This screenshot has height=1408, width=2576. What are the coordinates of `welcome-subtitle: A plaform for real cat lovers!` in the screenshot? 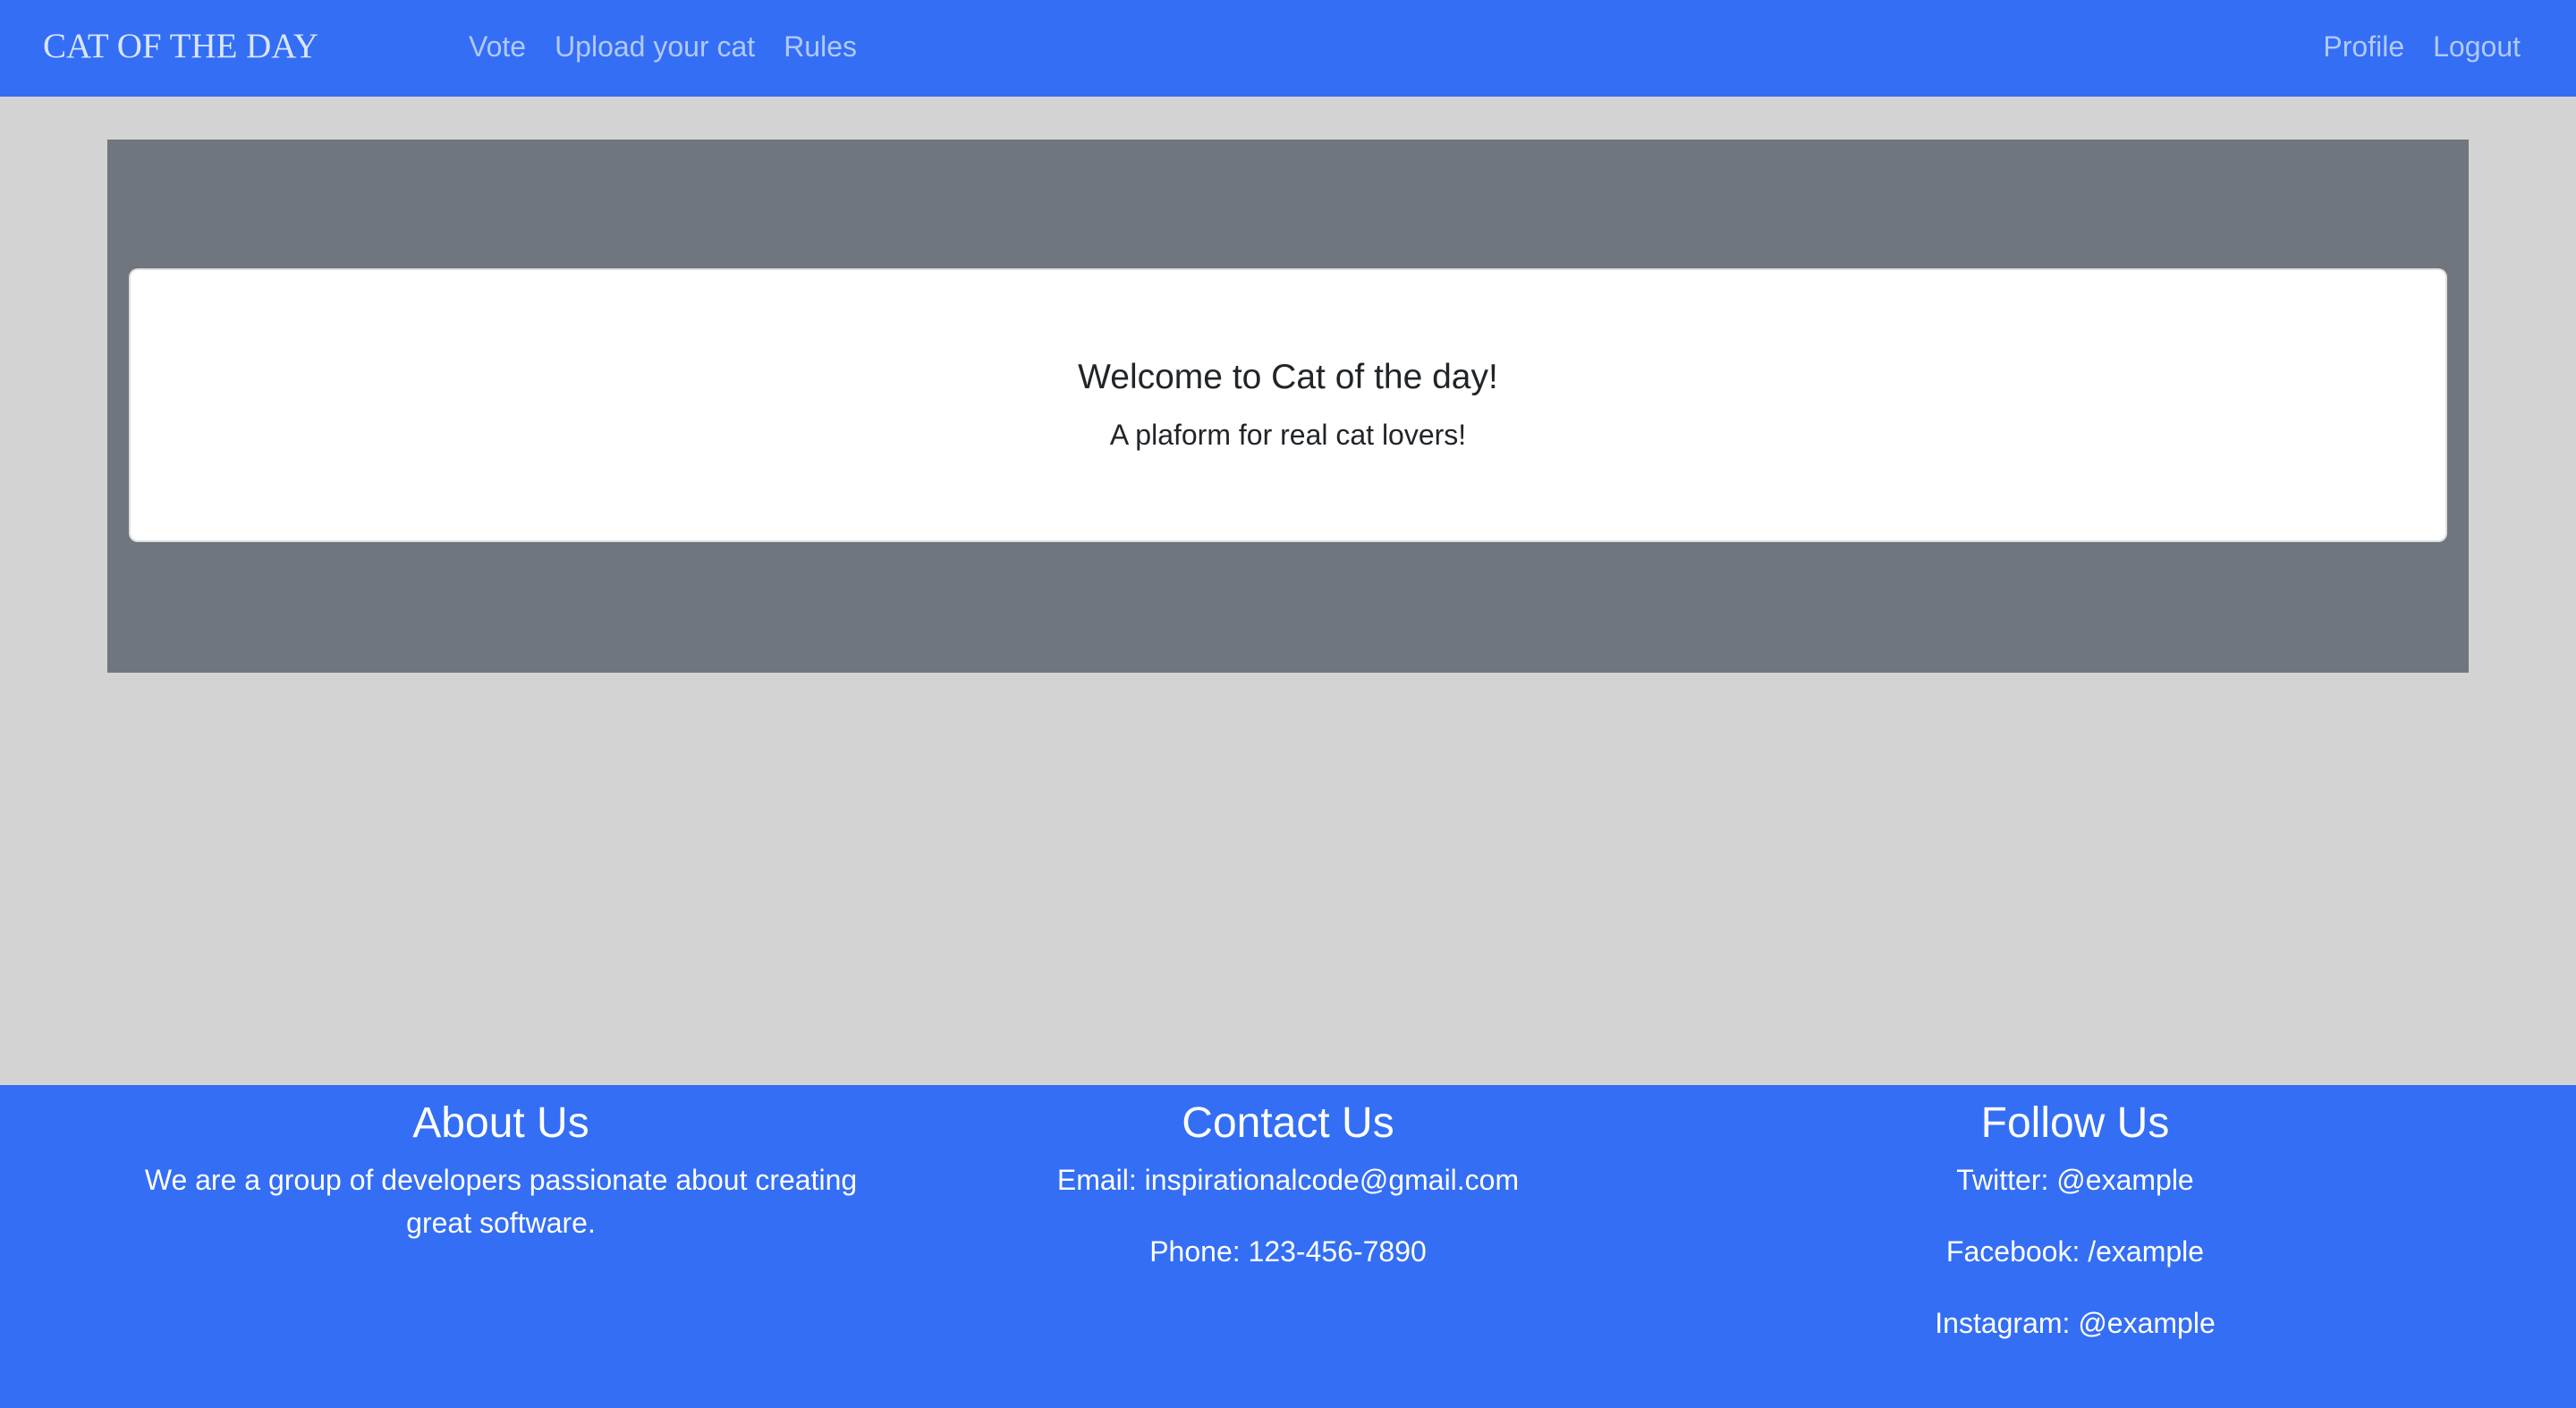 It's located at (1288, 435).